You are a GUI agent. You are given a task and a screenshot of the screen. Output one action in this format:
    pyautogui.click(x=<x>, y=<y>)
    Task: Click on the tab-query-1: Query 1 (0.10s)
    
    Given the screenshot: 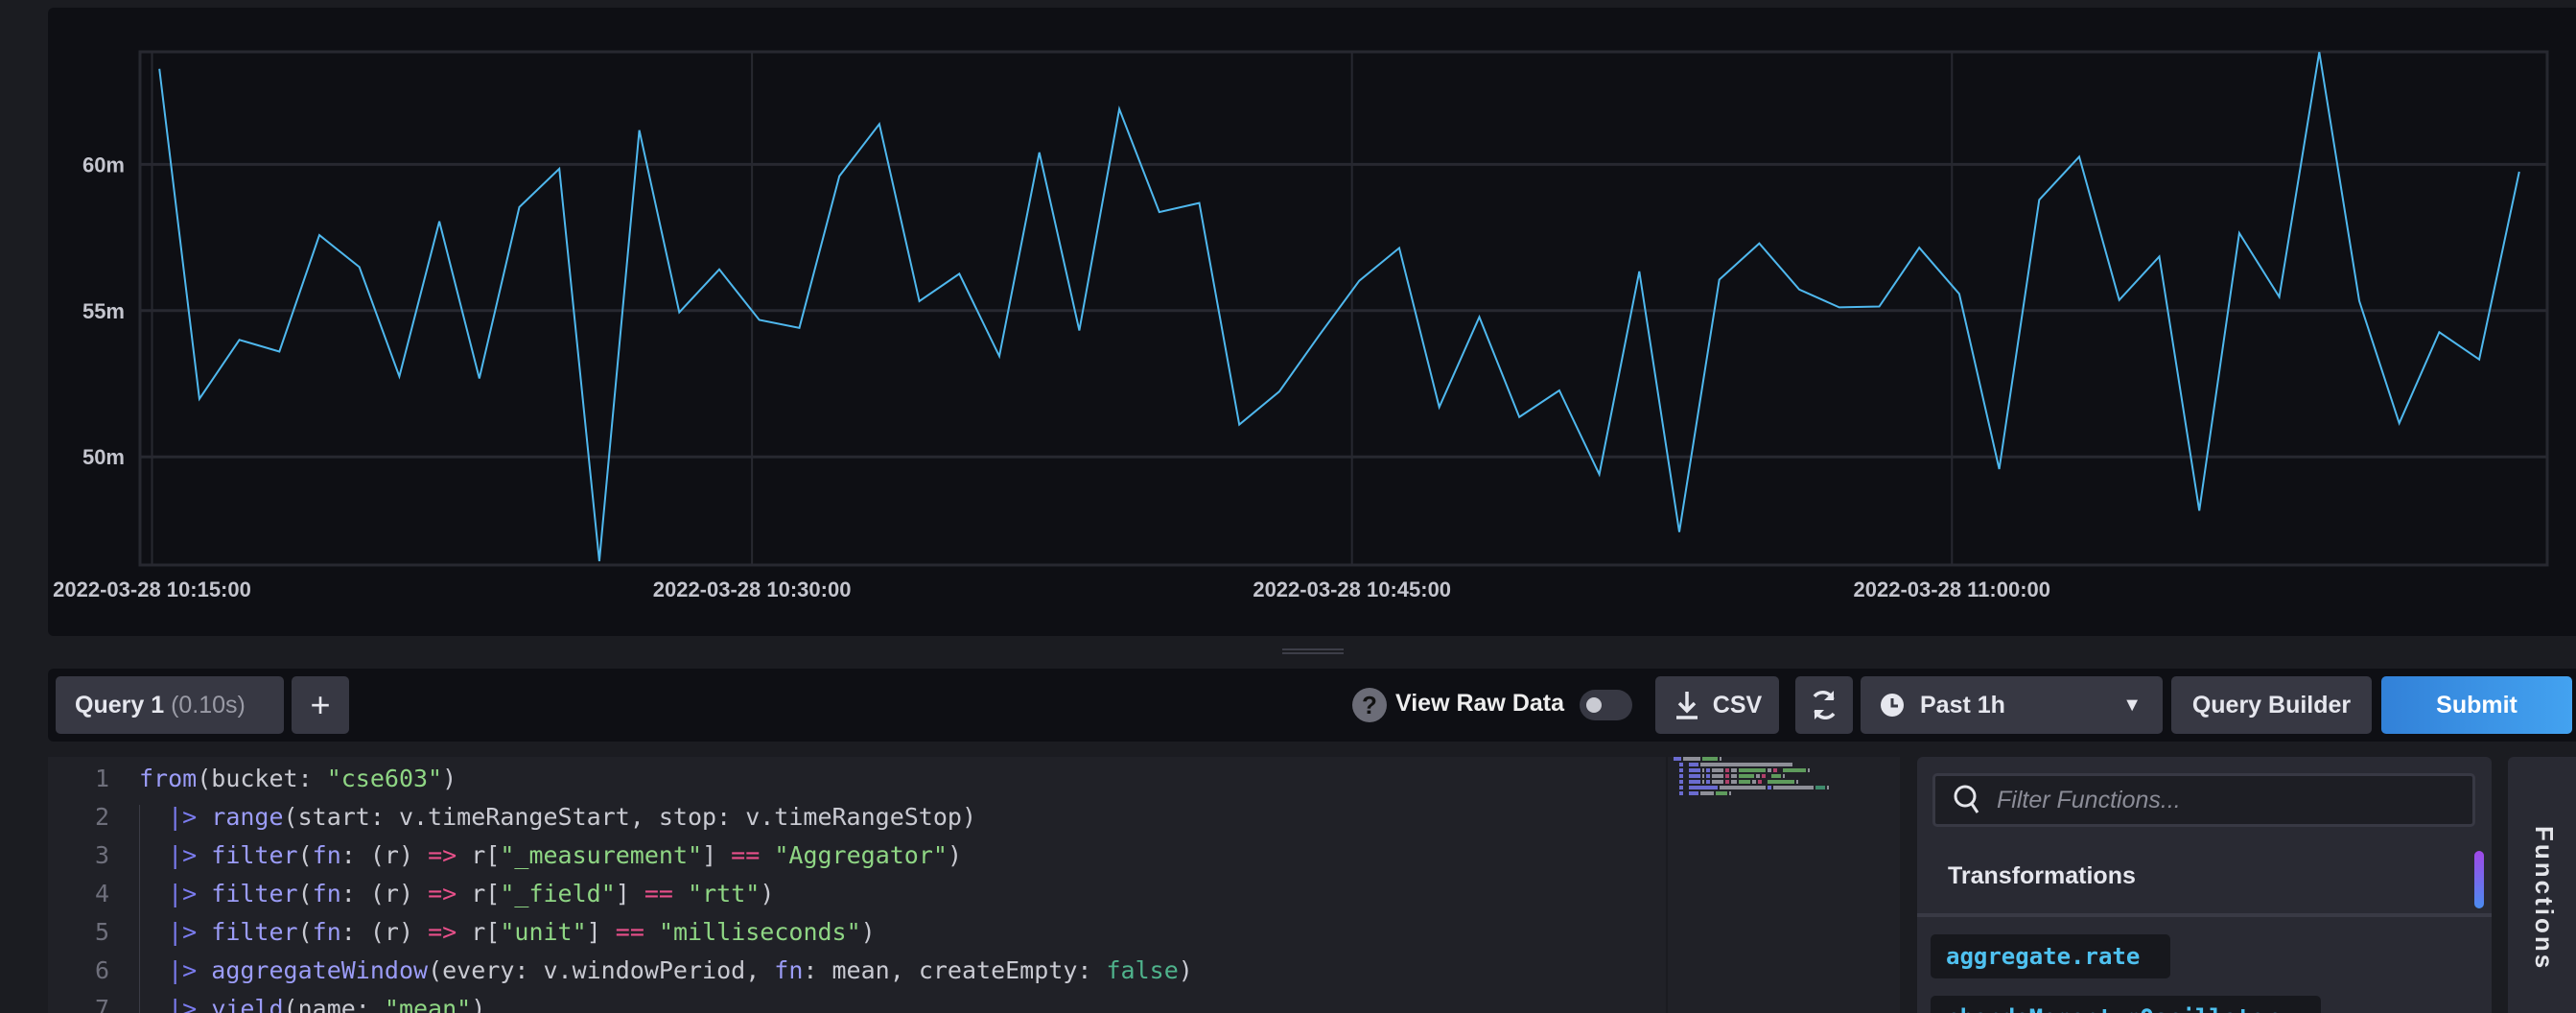 What is the action you would take?
    pyautogui.click(x=170, y=705)
    